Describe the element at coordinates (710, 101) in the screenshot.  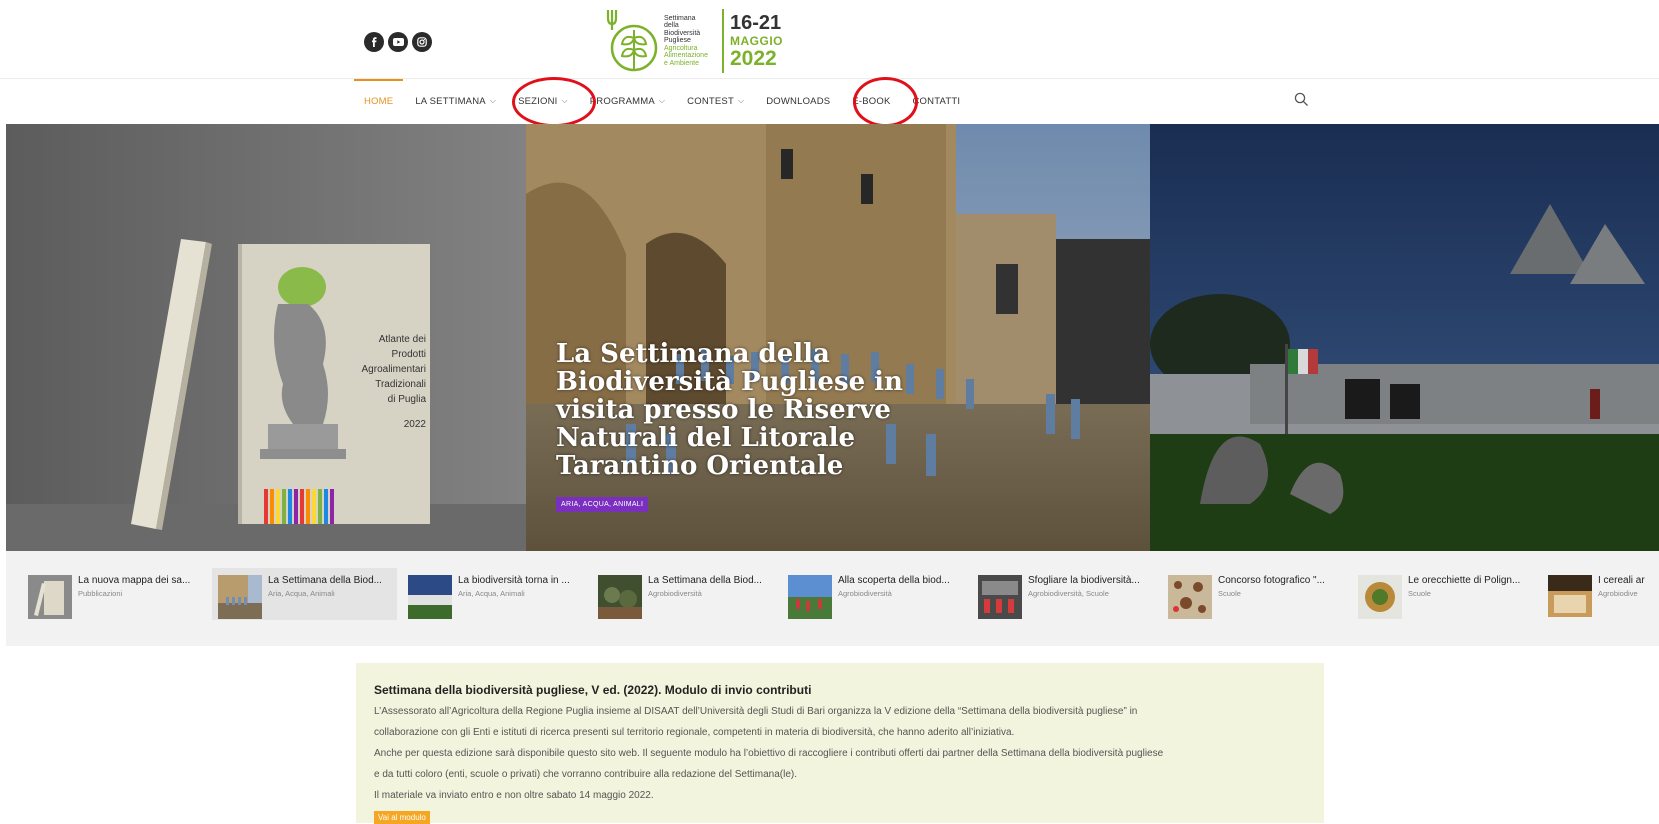
I see `nav-label: CONTEST` at that location.